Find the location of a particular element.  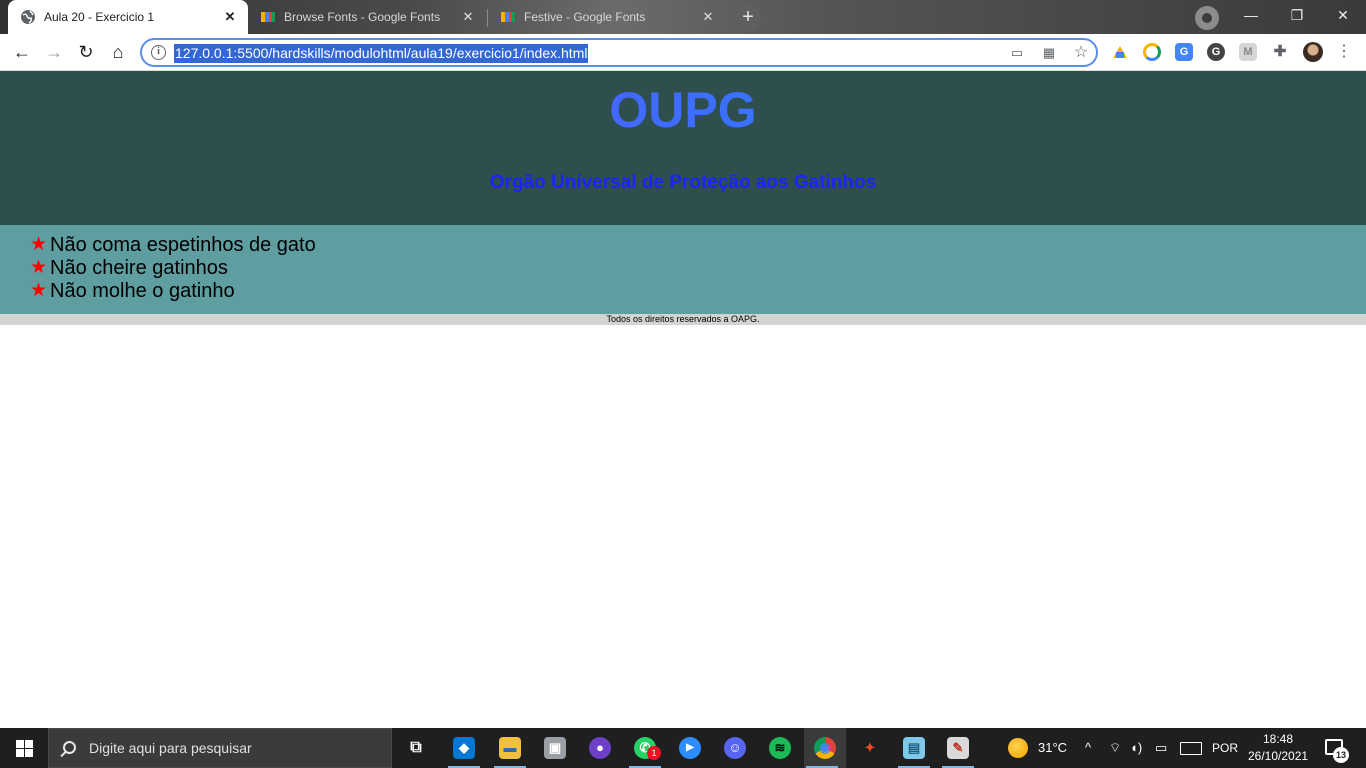

globe-icon is located at coordinates (28, 17).